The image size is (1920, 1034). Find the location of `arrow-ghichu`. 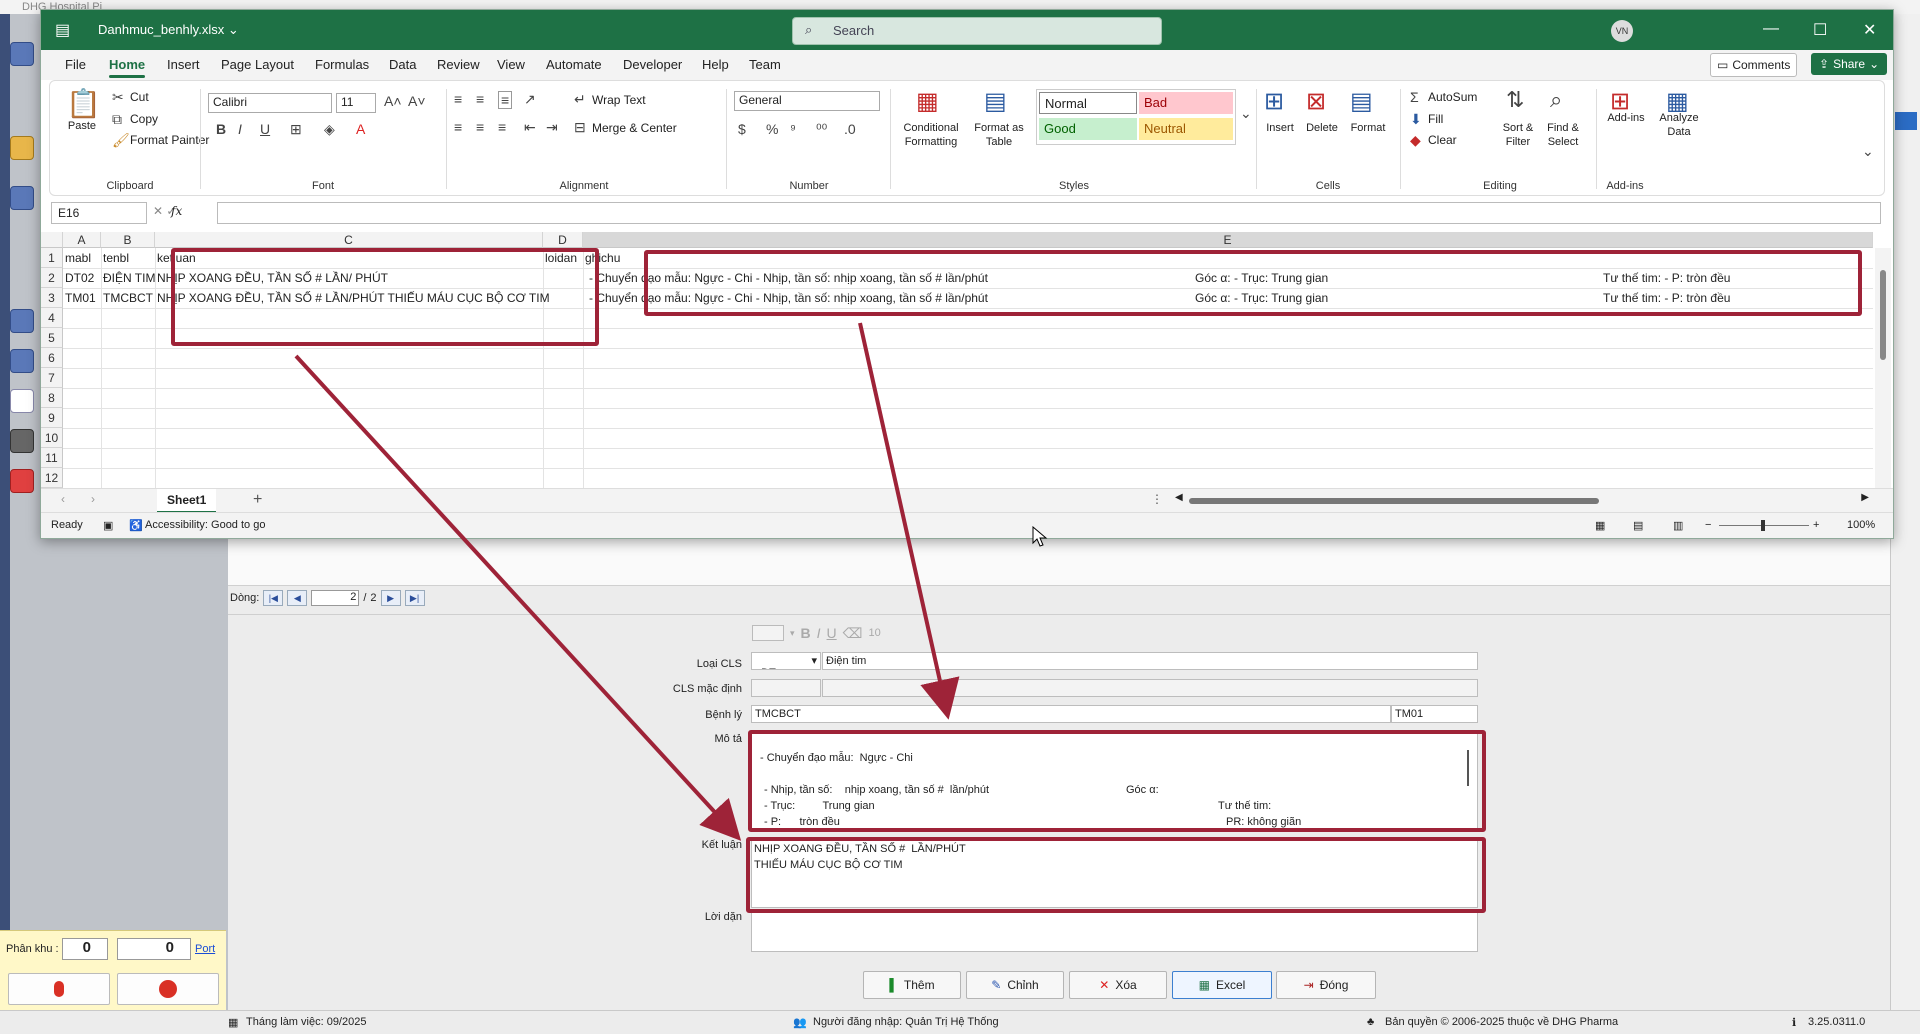

arrow-ghichu is located at coordinates (909, 521).